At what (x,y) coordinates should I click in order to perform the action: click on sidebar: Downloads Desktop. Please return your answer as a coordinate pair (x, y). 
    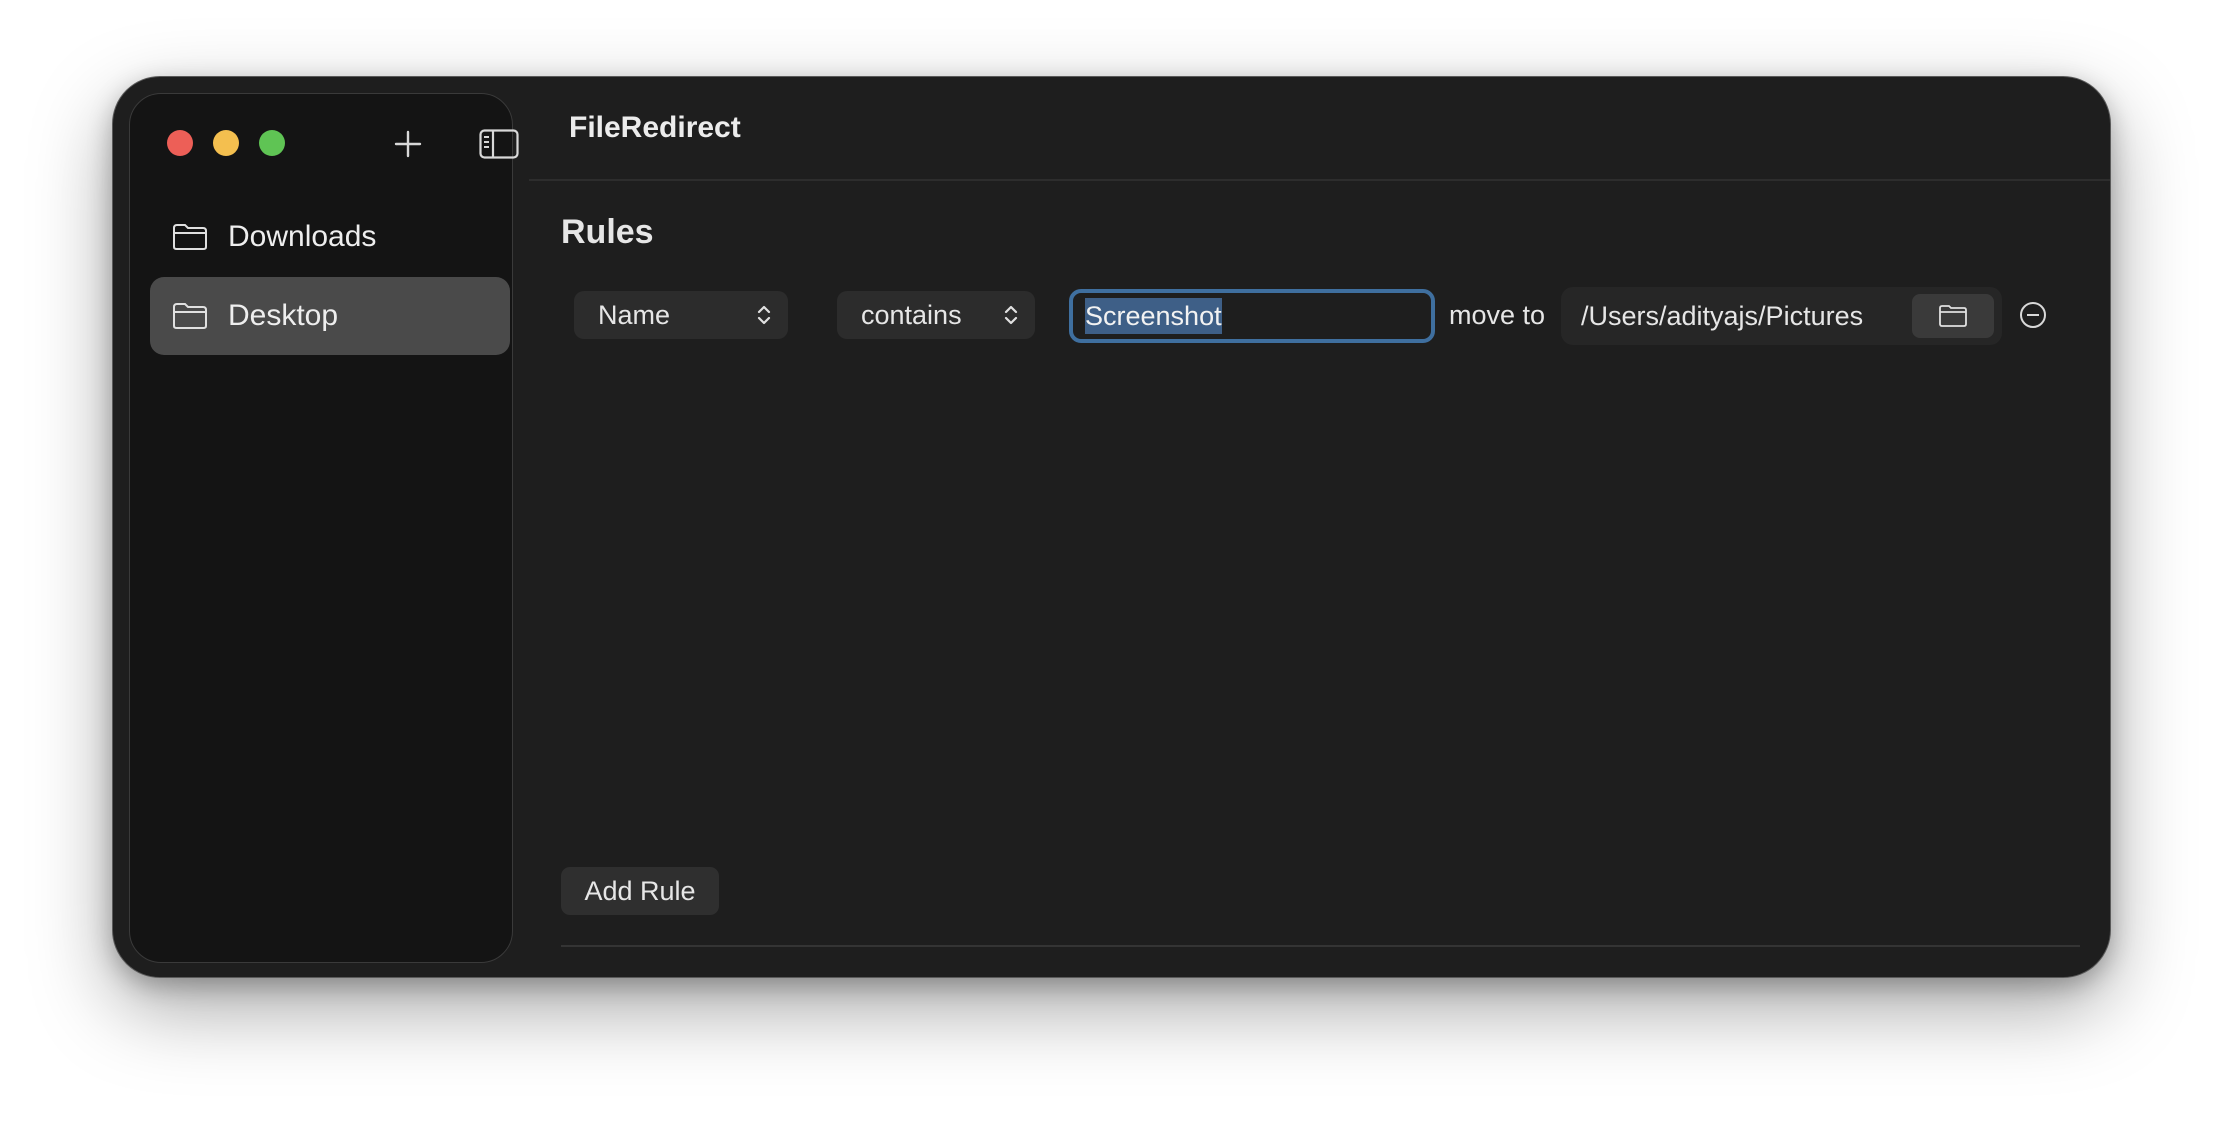
    Looking at the image, I should click on (324, 528).